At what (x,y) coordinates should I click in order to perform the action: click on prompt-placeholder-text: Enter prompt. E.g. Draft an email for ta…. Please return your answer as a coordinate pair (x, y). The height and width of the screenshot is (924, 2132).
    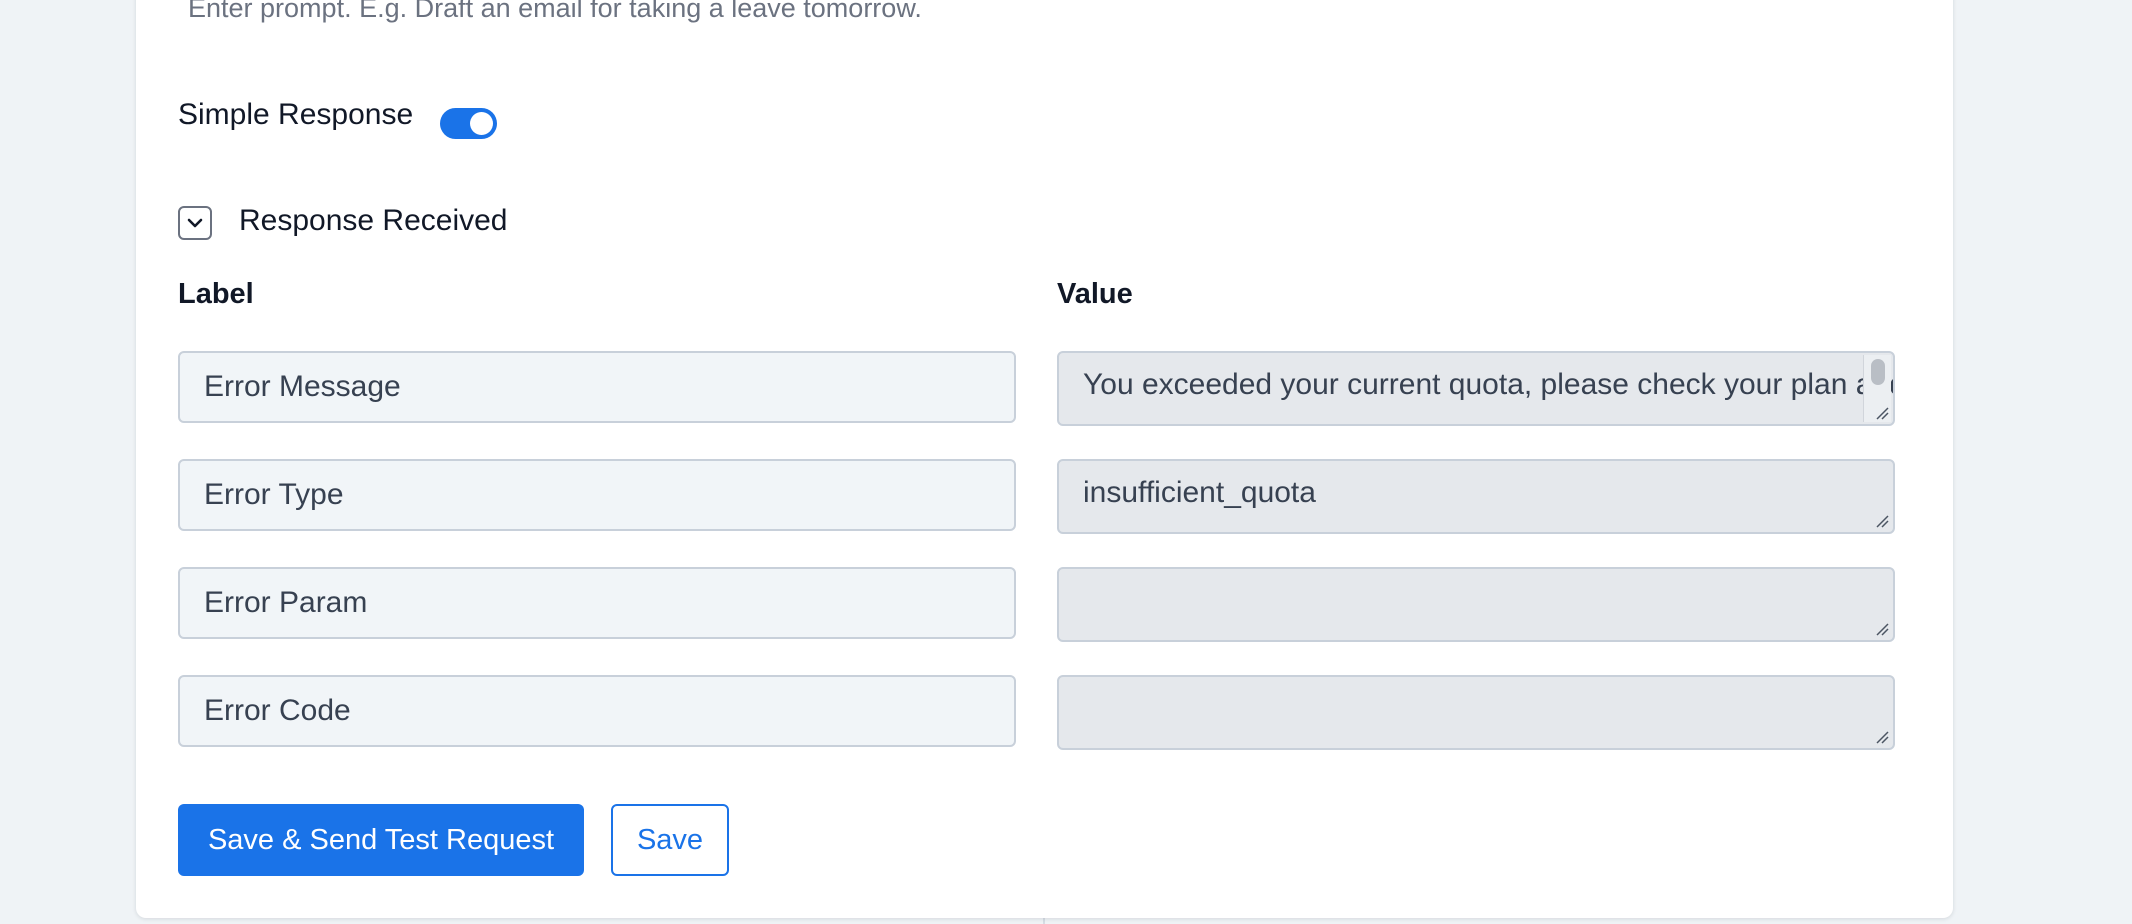
    Looking at the image, I should click on (555, 12).